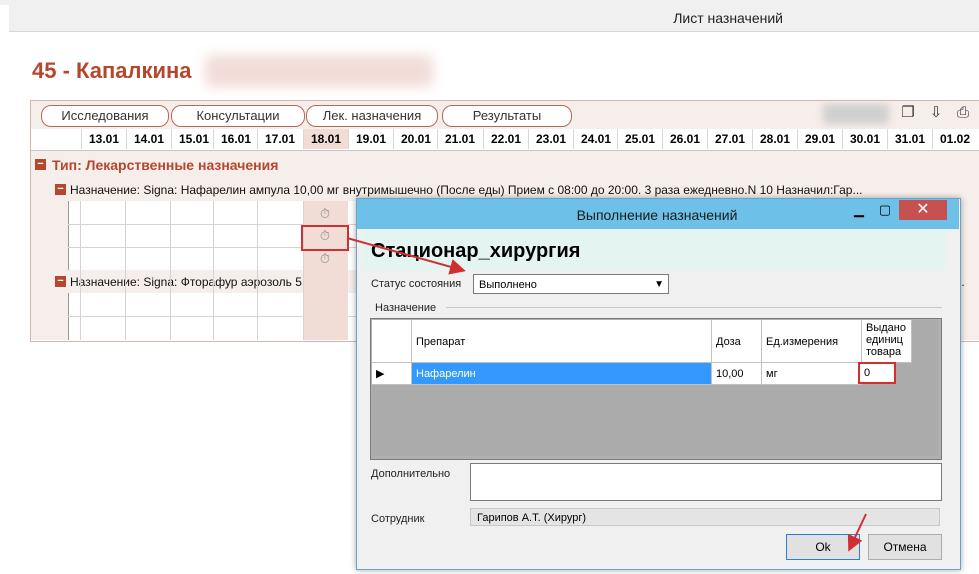 Image resolution: width=979 pixels, height=574 pixels. Describe the element at coordinates (370, 139) in the screenshot. I see `date-col: 19.01` at that location.